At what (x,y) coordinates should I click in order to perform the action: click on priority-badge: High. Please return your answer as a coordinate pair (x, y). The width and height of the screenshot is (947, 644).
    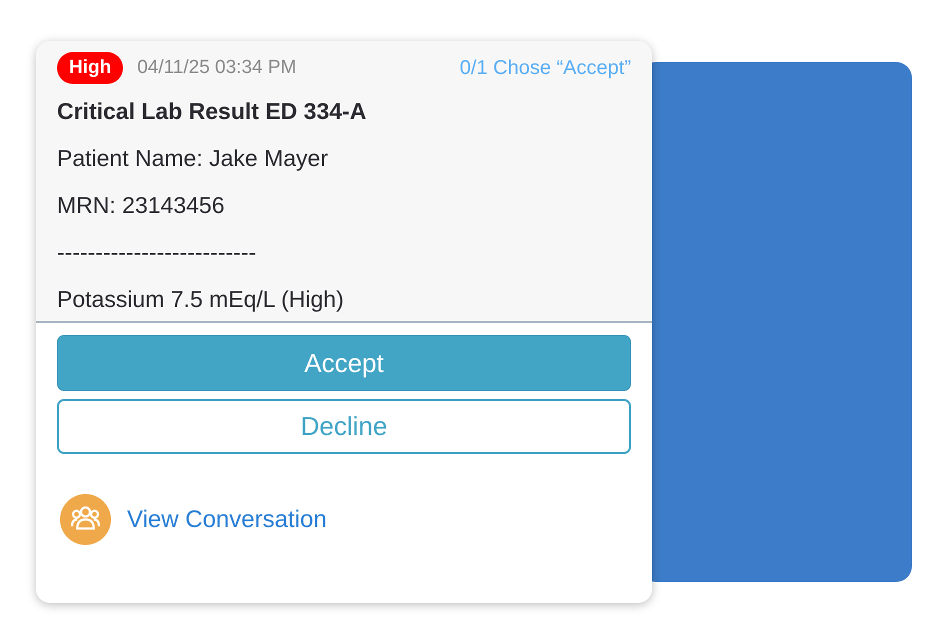
    Looking at the image, I should click on (90, 68).